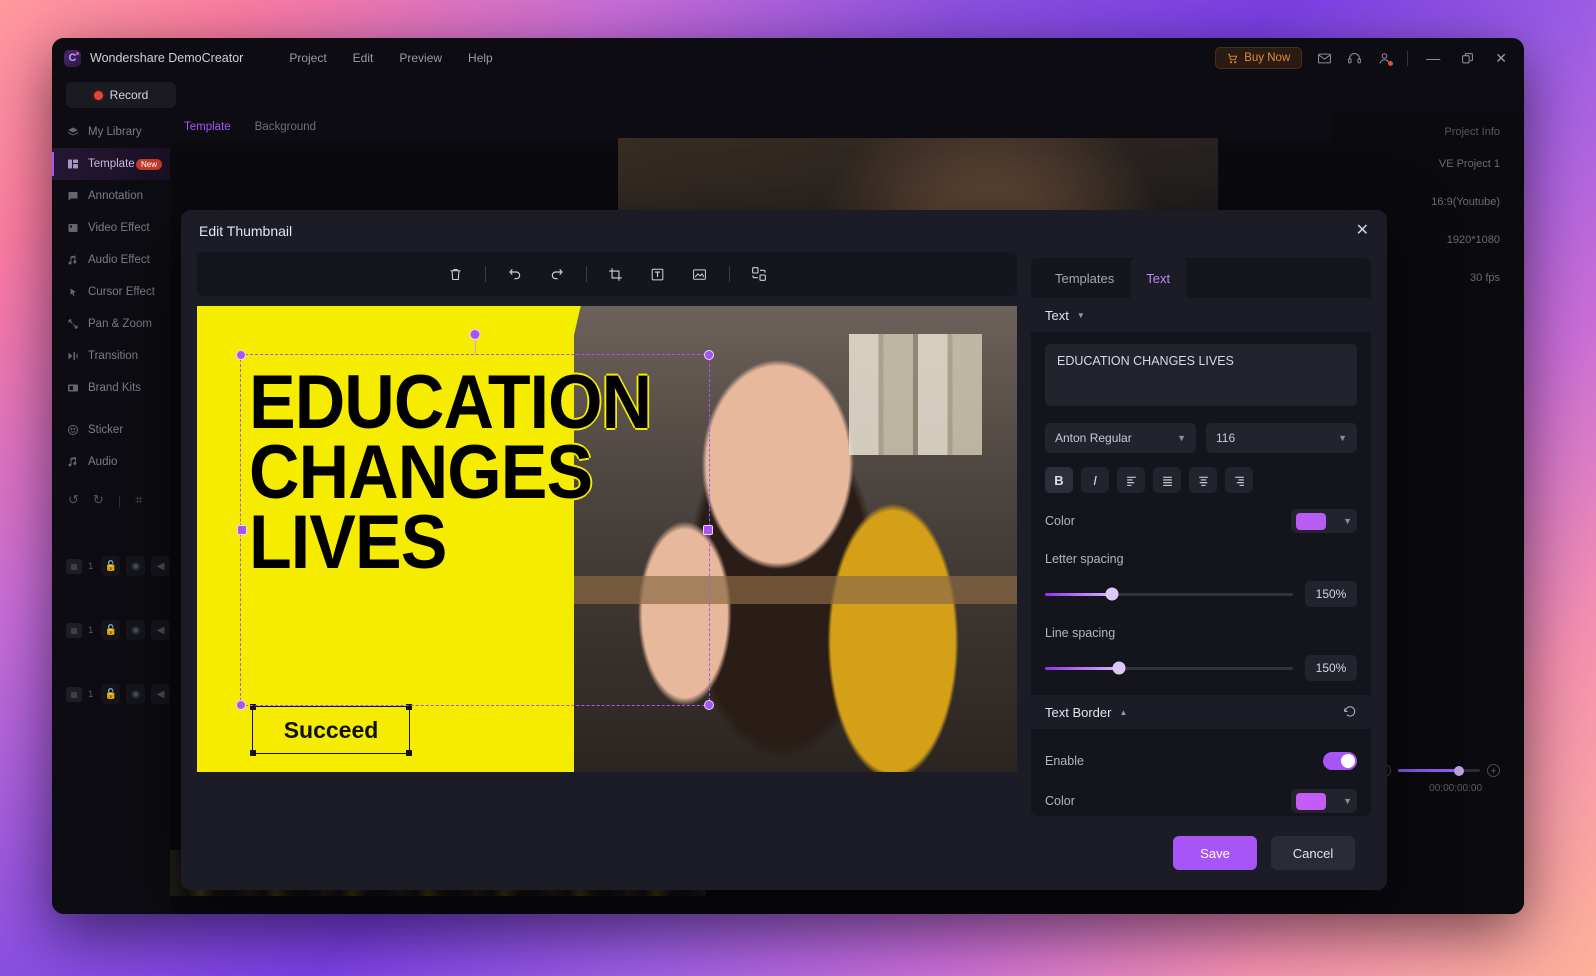  I want to click on letter-spacing-slider: 150%, so click(1201, 594).